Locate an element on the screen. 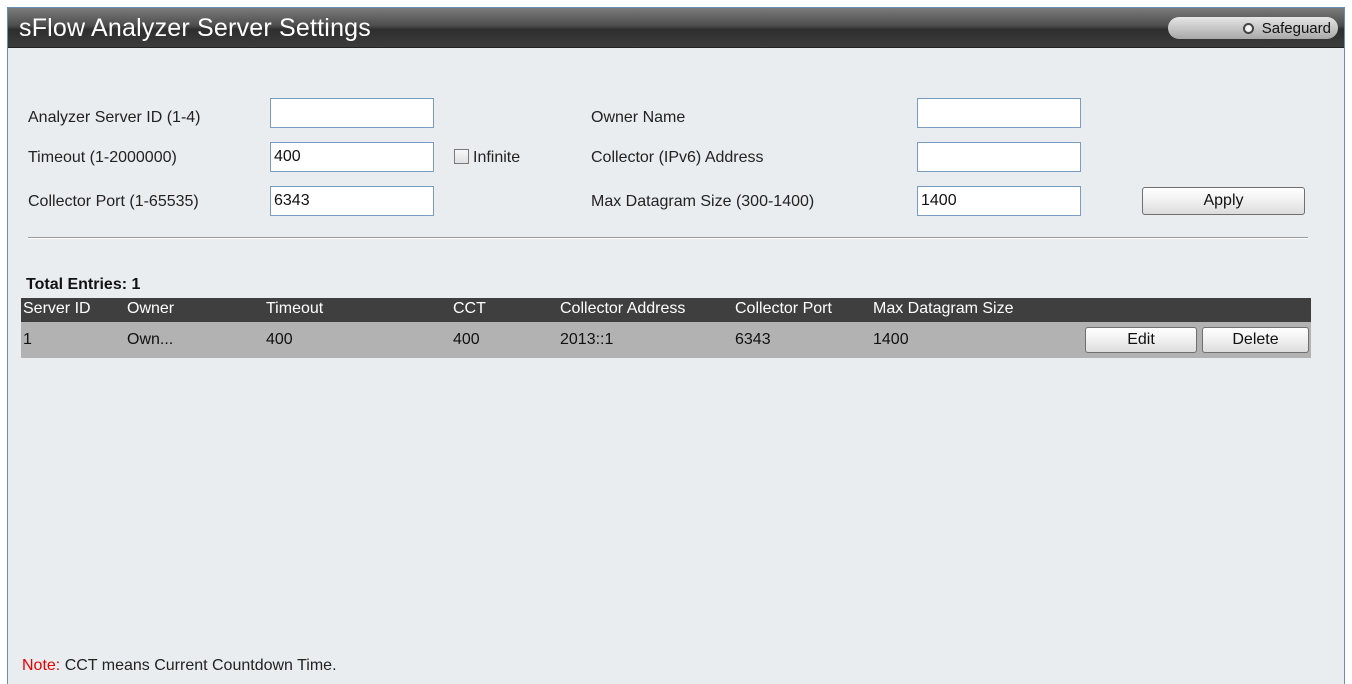 The image size is (1352, 684). page-title: sFlow Analyzer Server Settings is located at coordinates (195, 28).